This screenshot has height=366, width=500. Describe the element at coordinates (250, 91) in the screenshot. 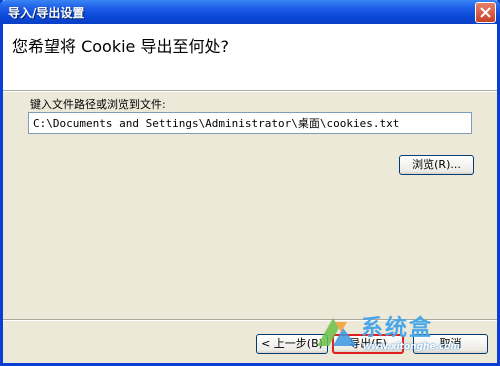

I see `header-divider` at that location.